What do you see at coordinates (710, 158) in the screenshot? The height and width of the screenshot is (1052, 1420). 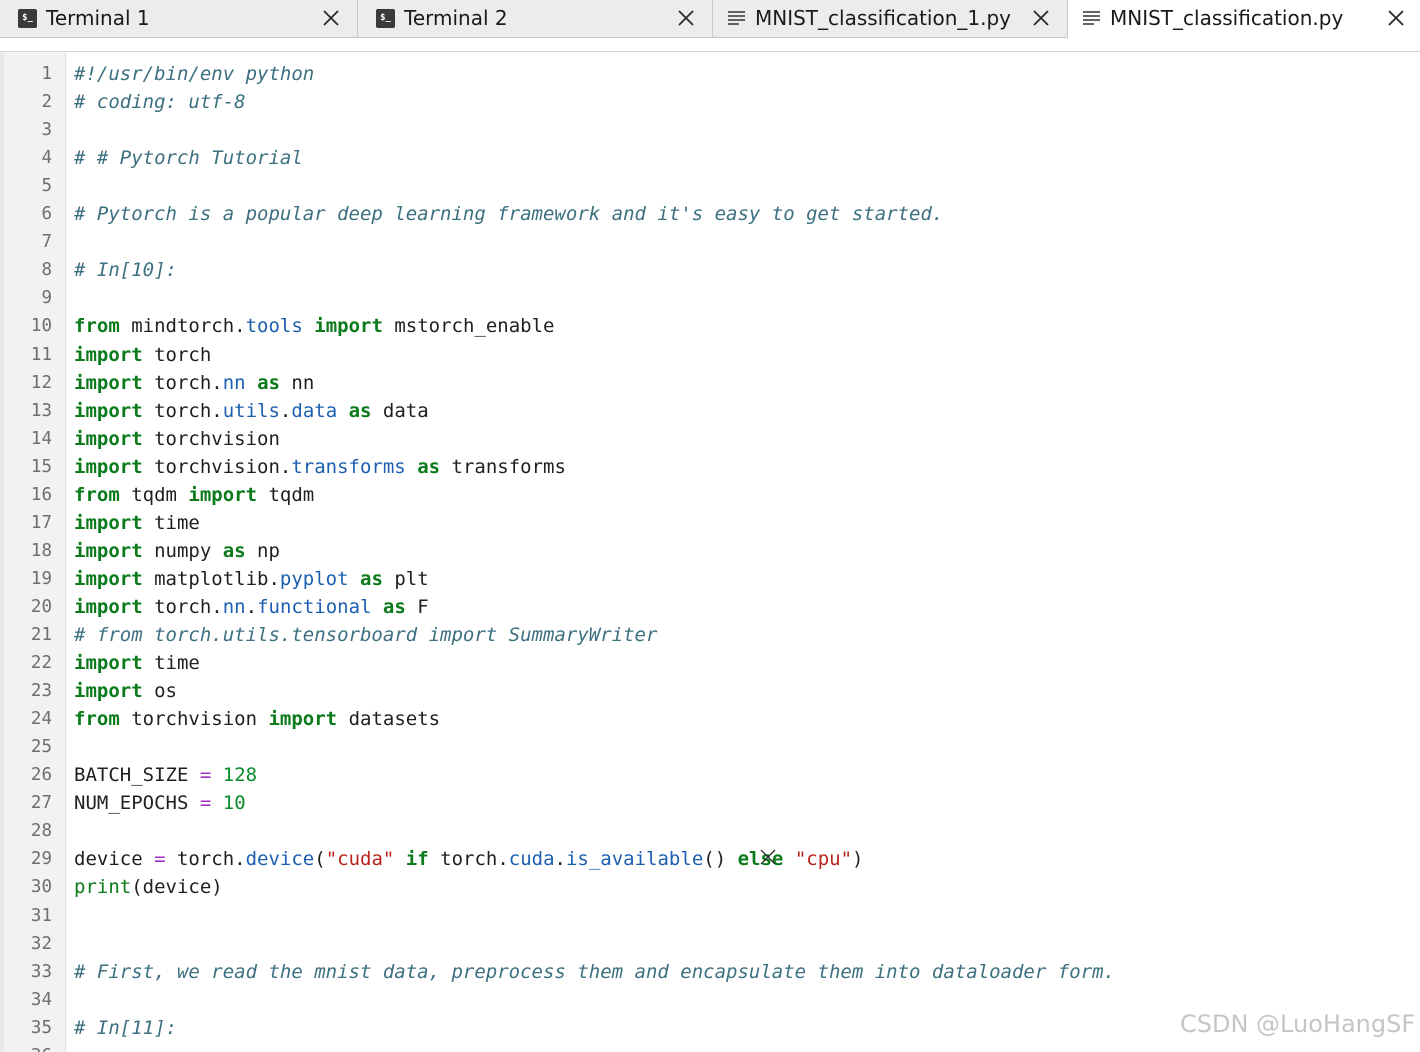 I see `code-line: 4 # # Pytorch Tutorial` at bounding box center [710, 158].